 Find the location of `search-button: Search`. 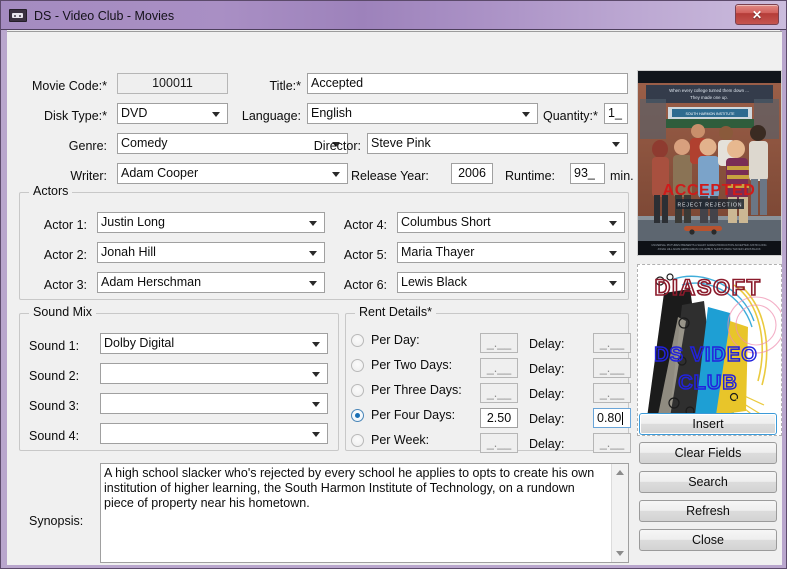

search-button: Search is located at coordinates (708, 482).